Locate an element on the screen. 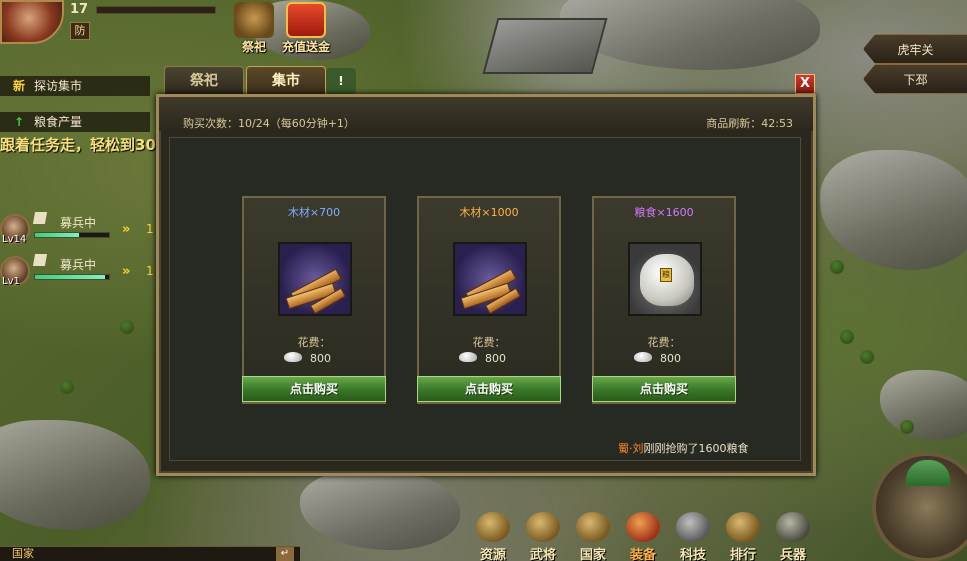  broadcast-text: 刚刚抢购了1600粮食 is located at coordinates (696, 448).